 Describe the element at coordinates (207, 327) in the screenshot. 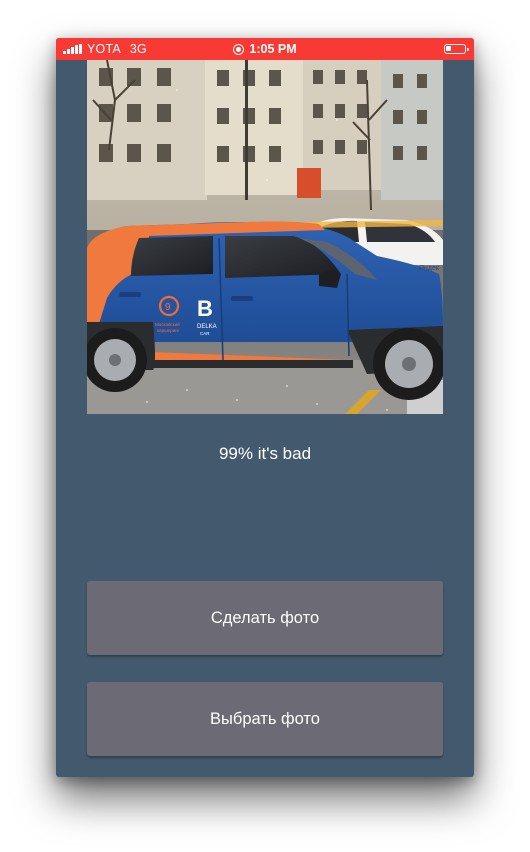

I see `brand-logo-text: DELKA` at that location.